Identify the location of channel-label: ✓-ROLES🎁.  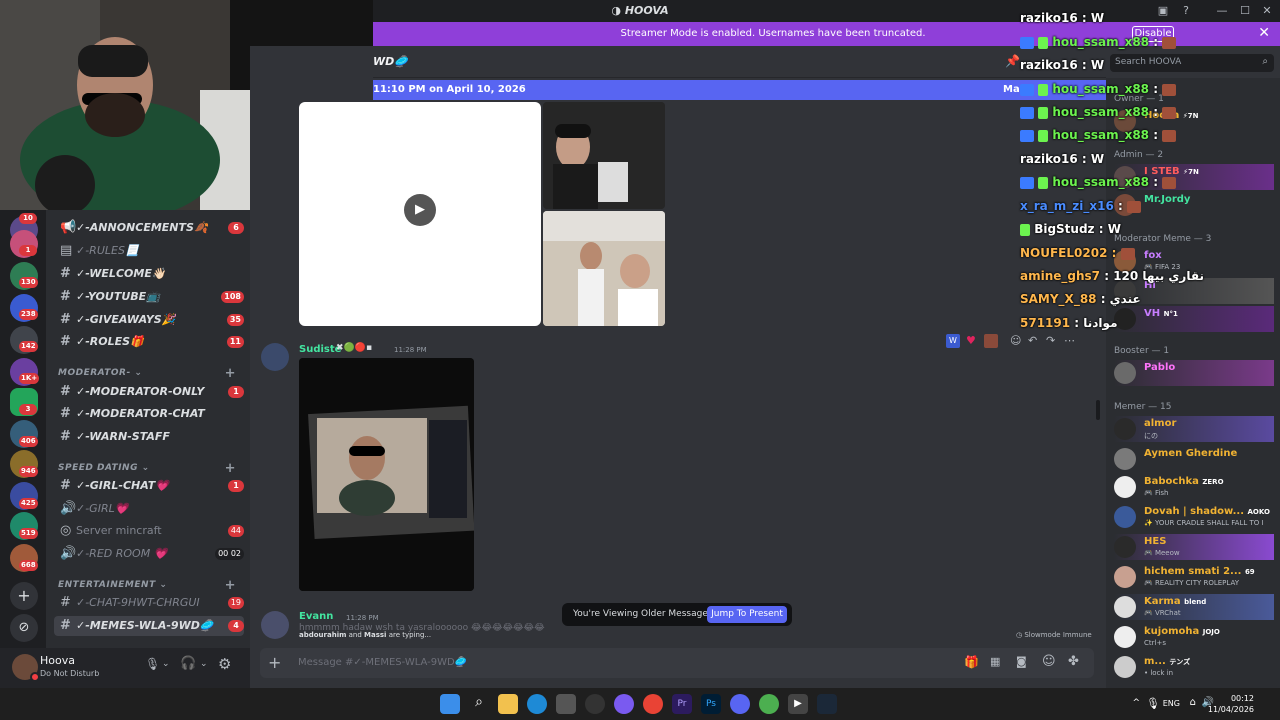
(110, 341).